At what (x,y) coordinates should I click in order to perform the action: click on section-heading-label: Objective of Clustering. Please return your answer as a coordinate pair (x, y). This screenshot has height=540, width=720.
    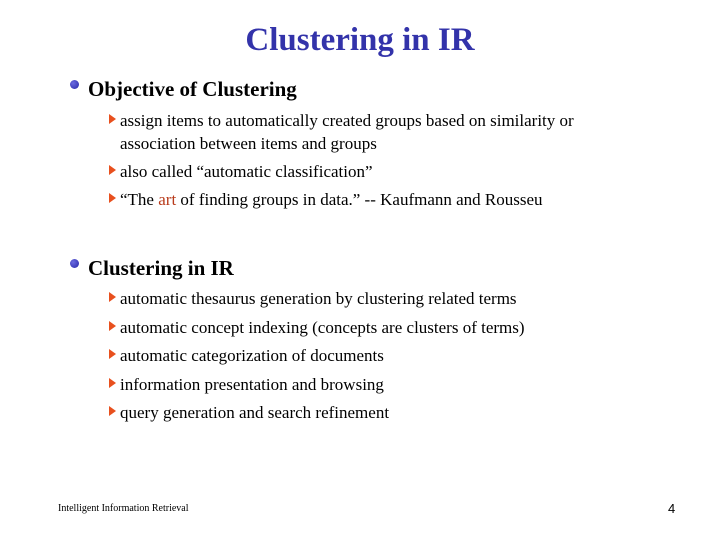
    Looking at the image, I should click on (192, 89).